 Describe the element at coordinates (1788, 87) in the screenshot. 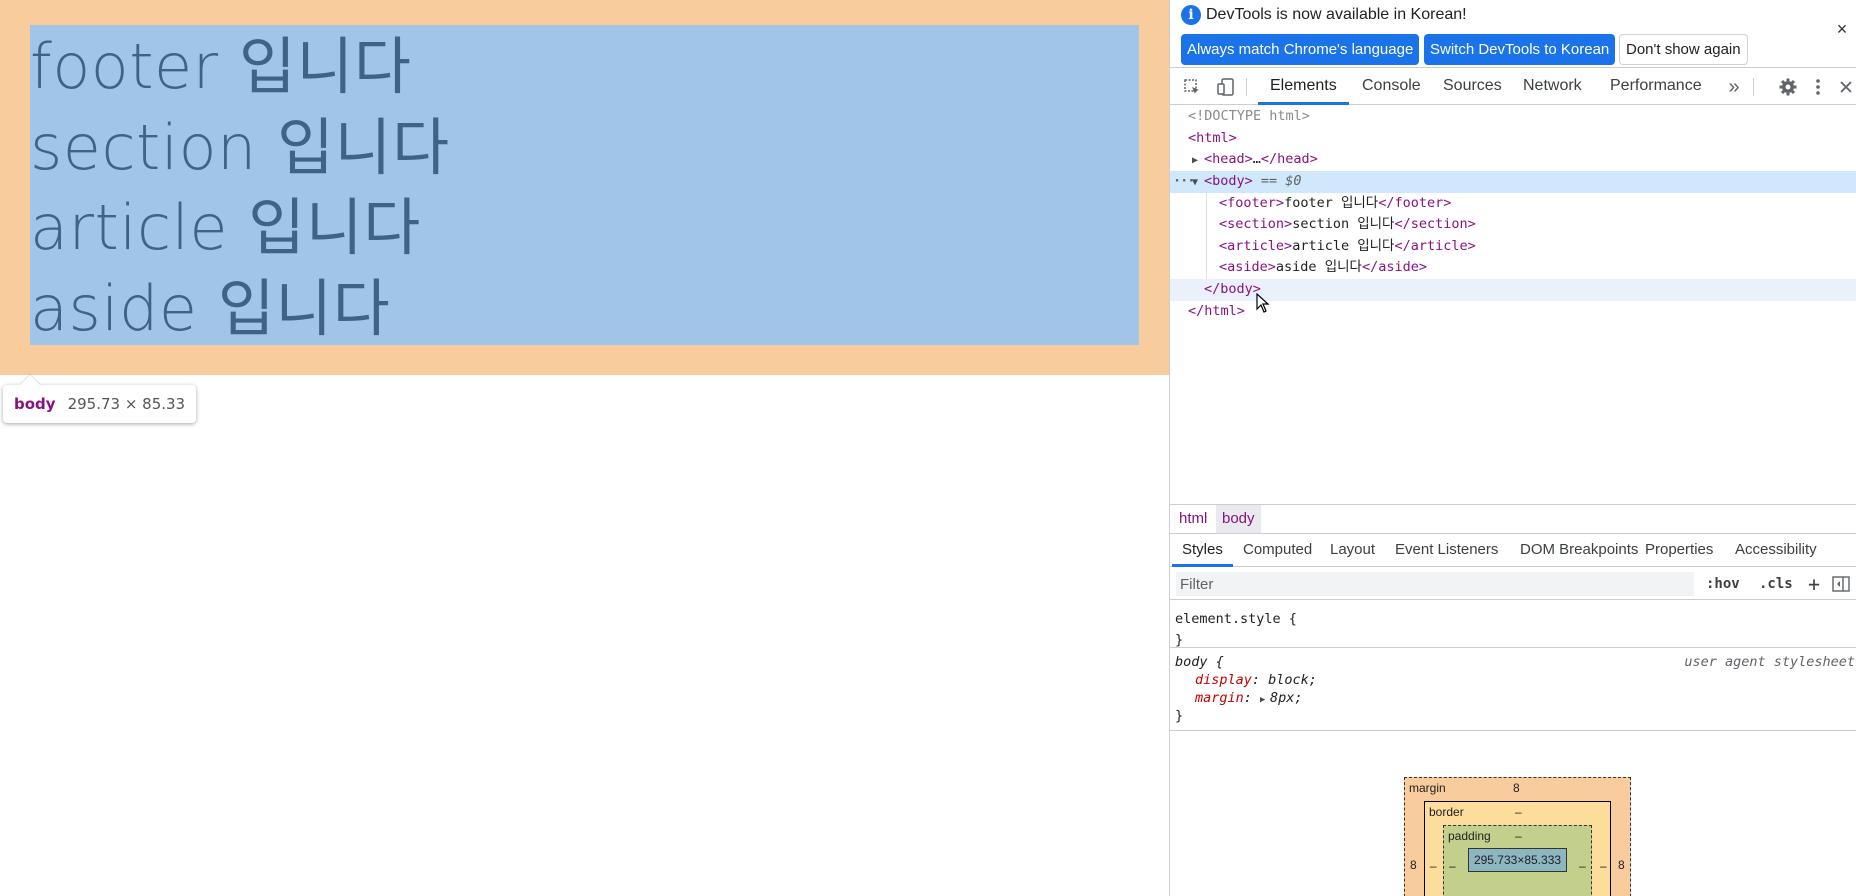

I see `settings-gear-icon` at that location.